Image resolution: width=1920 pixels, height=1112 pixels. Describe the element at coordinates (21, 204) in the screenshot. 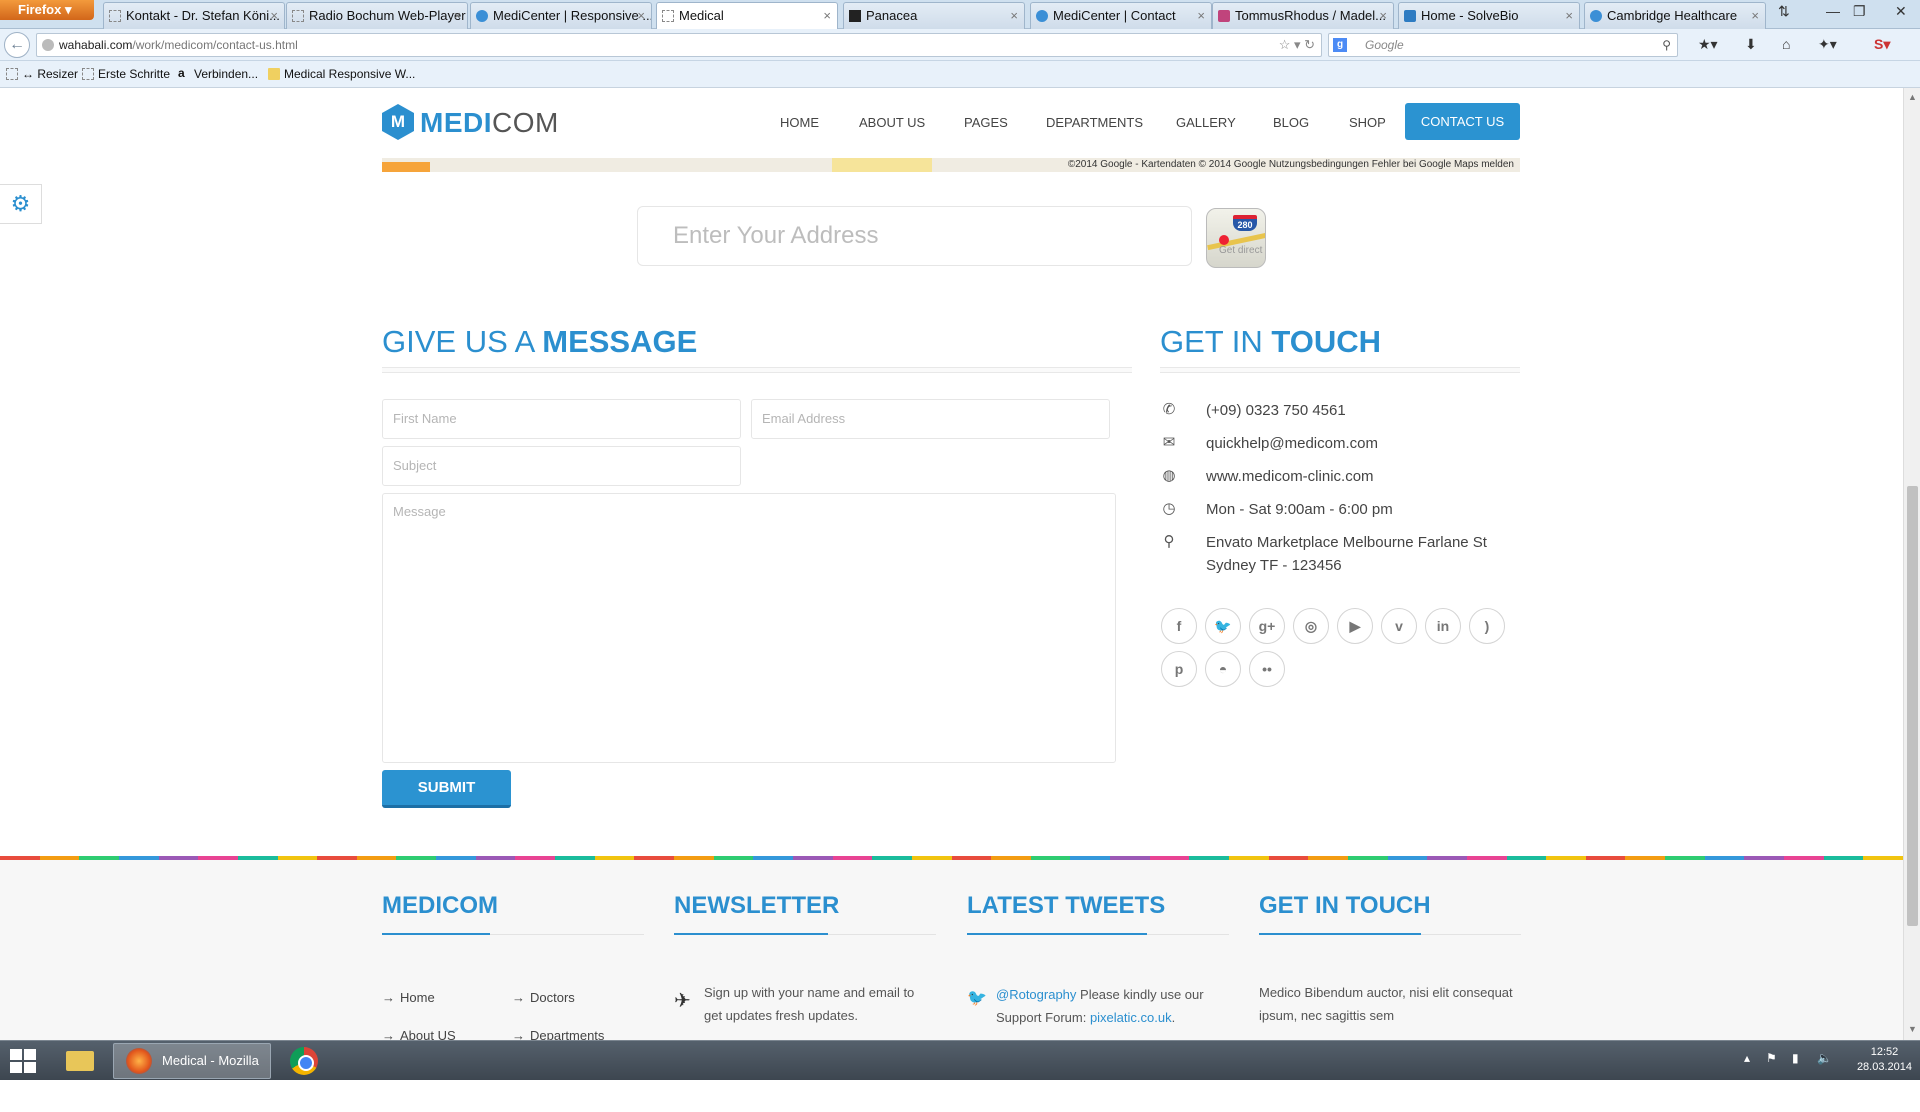

I see `settings-gear-icon: ⚙` at that location.